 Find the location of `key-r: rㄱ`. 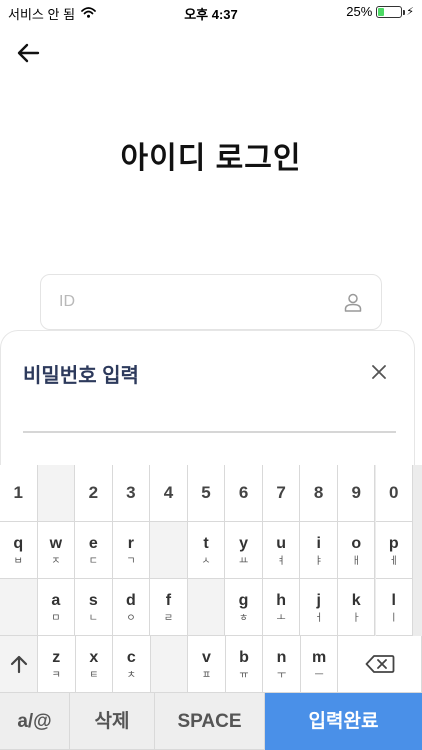

key-r: rㄱ is located at coordinates (131, 550).